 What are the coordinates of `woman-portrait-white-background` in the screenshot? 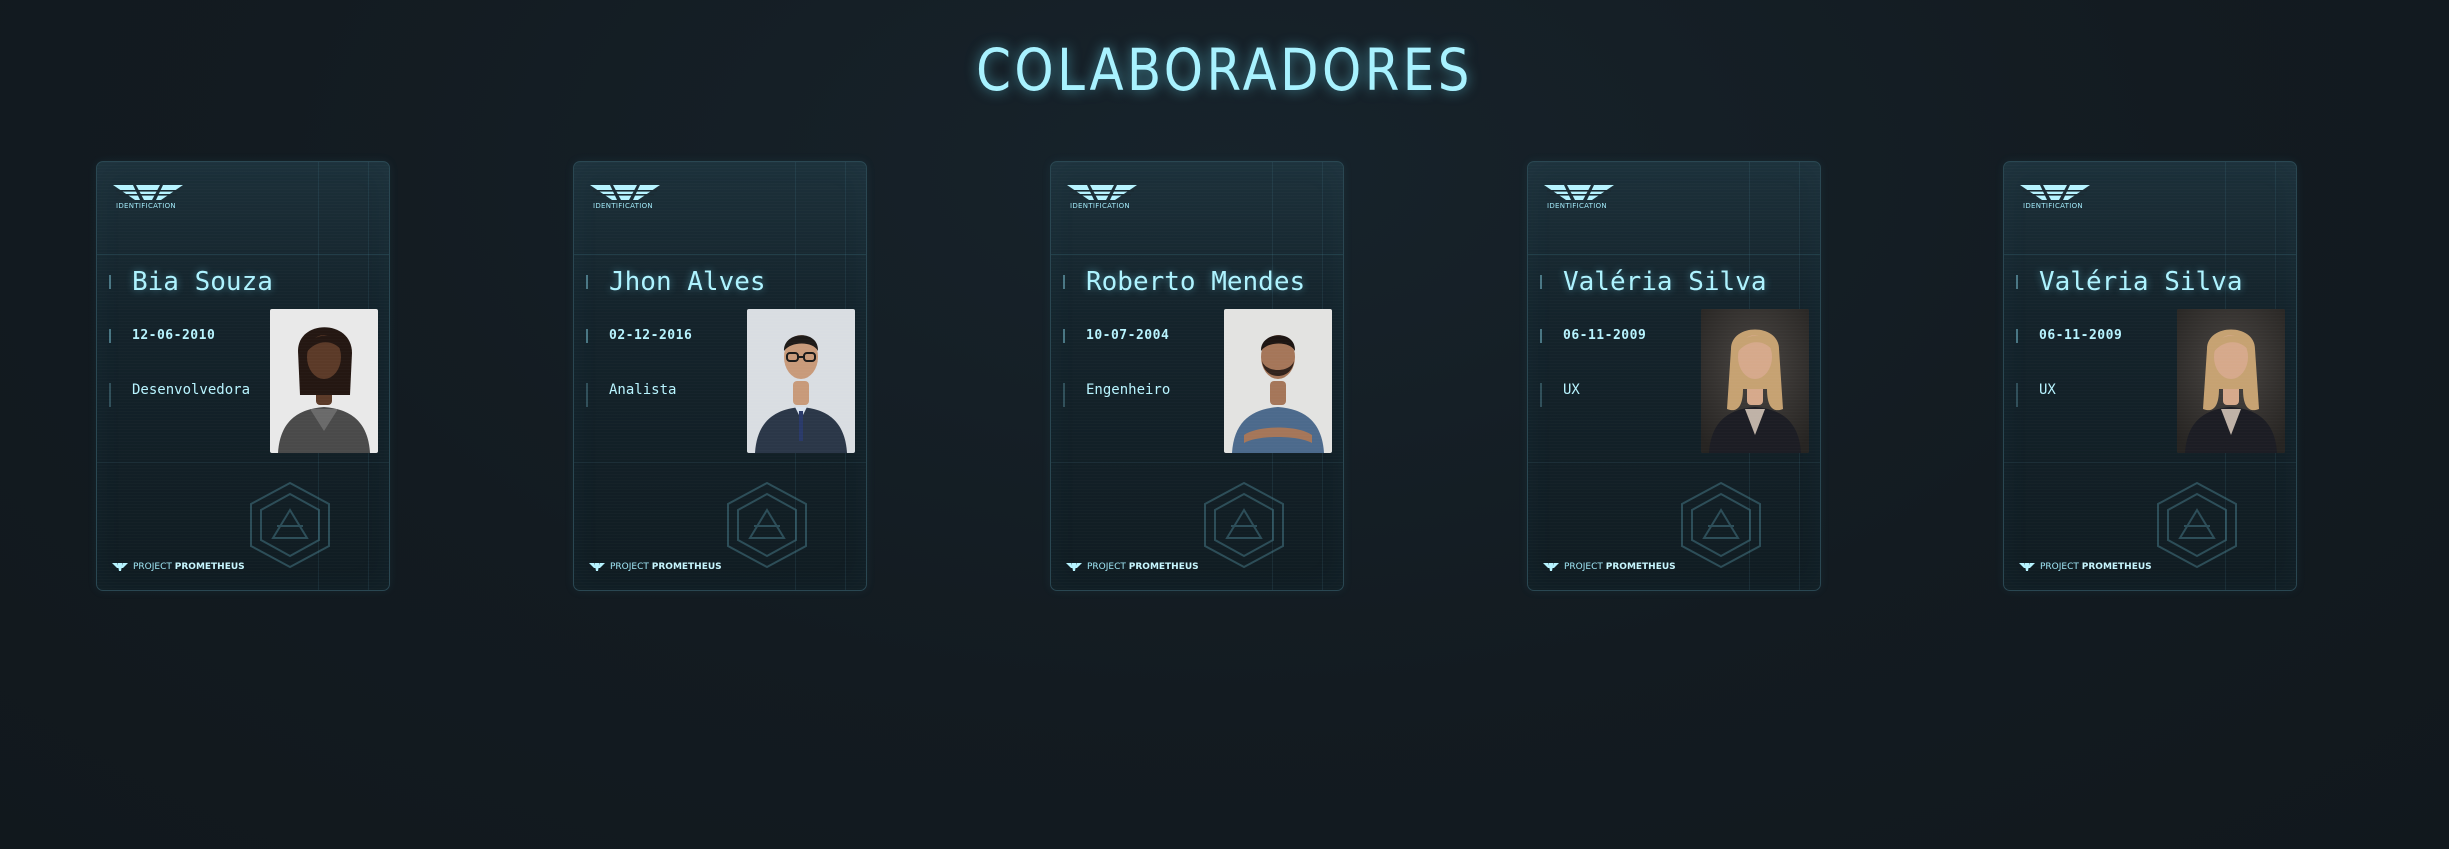 It's located at (324, 381).